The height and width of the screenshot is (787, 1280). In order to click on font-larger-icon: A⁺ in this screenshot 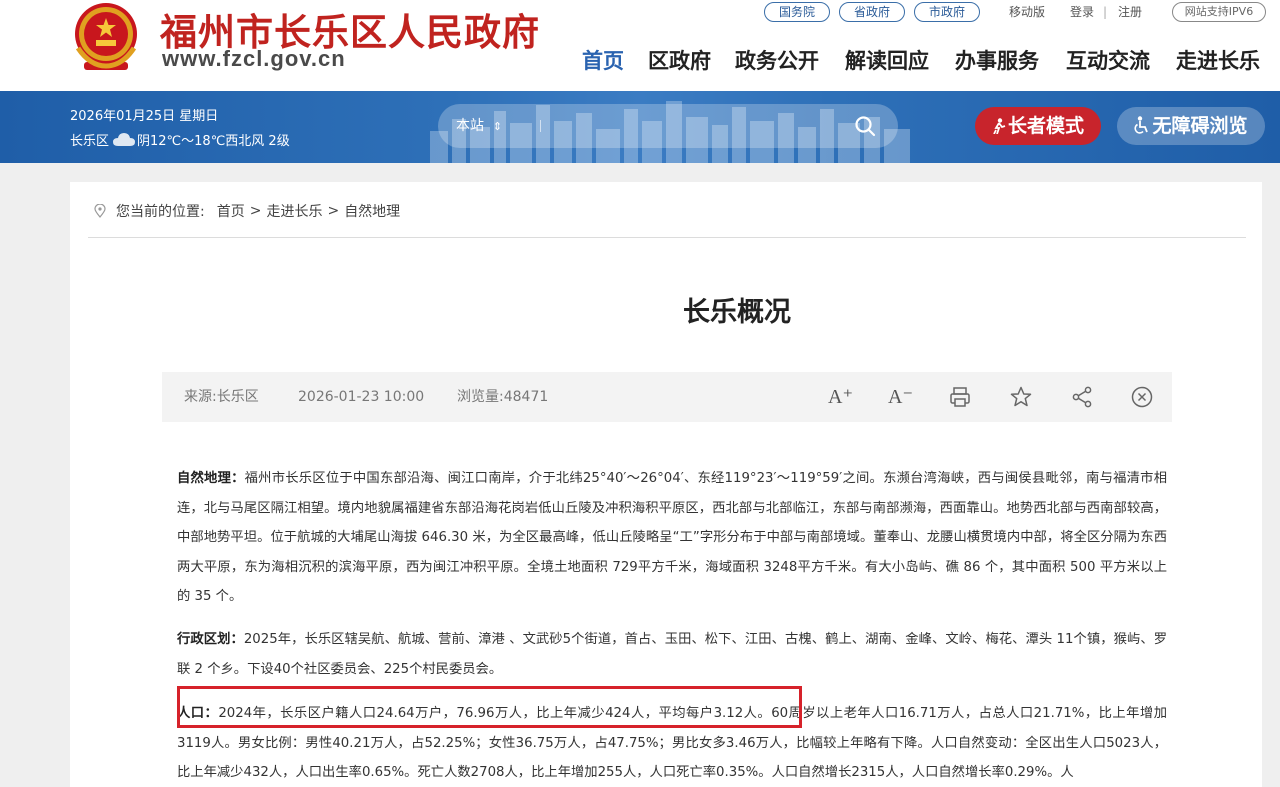, I will do `click(840, 397)`.